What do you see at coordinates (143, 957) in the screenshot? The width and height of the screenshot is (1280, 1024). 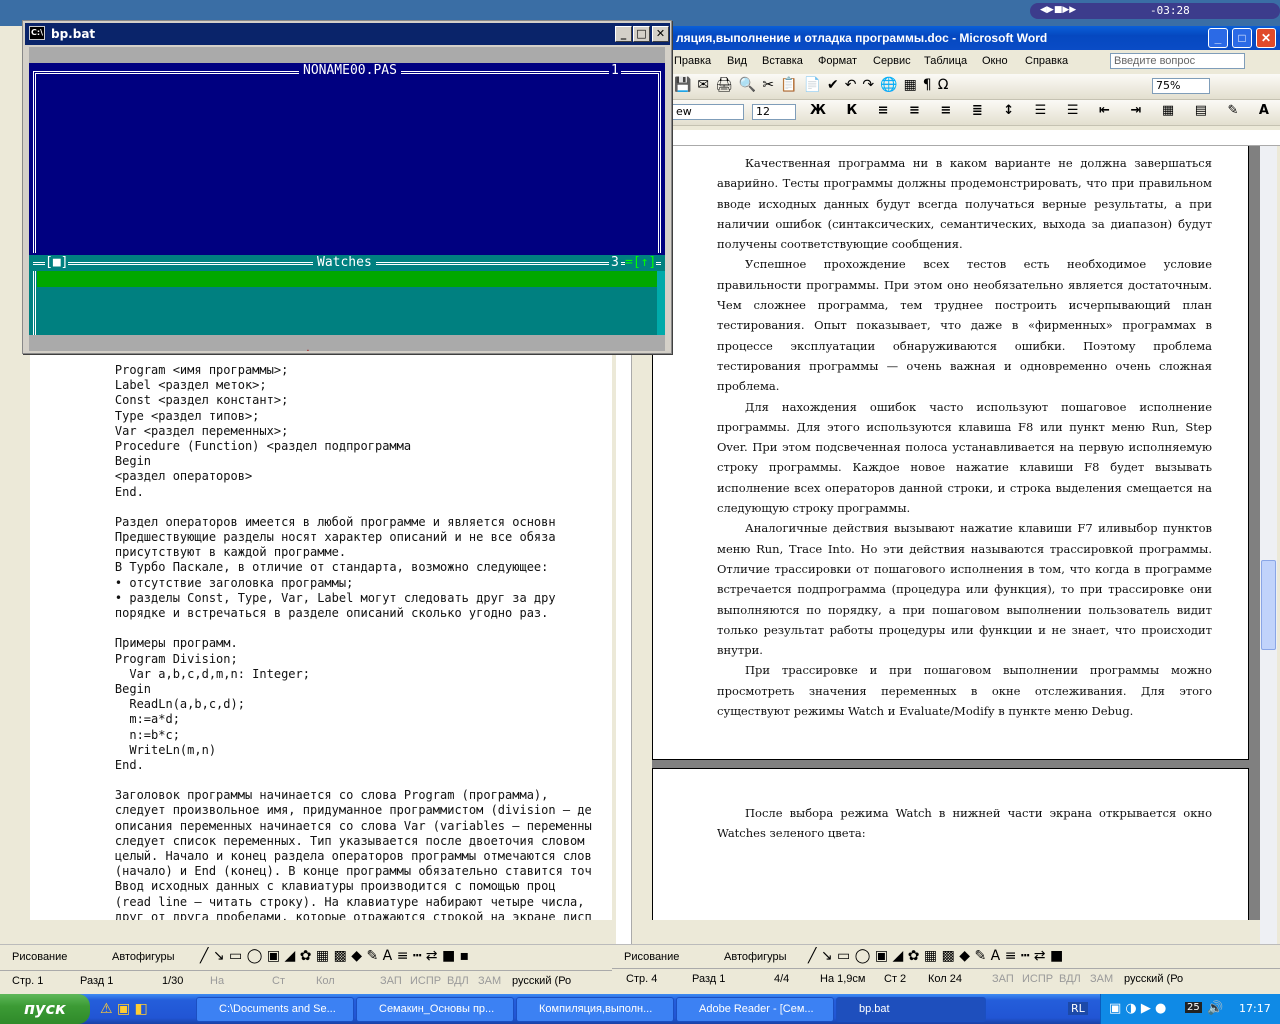 I see `left-autoshapes-menu: Автофигуры` at bounding box center [143, 957].